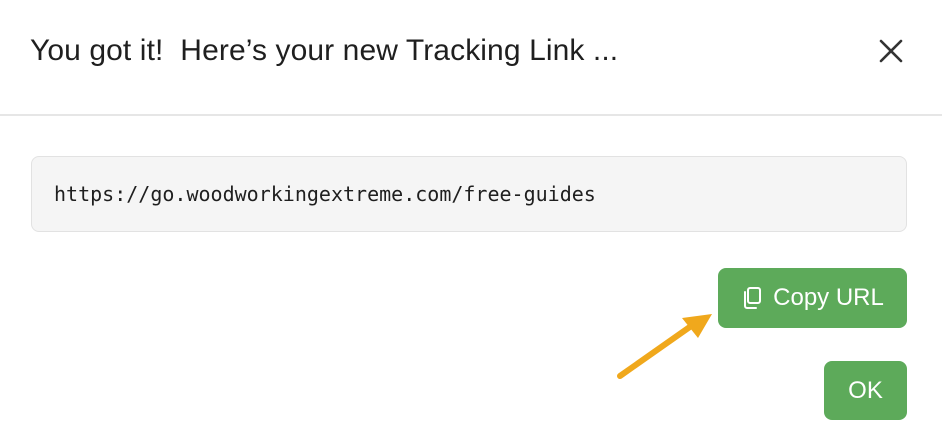  I want to click on close-button, so click(891, 51).